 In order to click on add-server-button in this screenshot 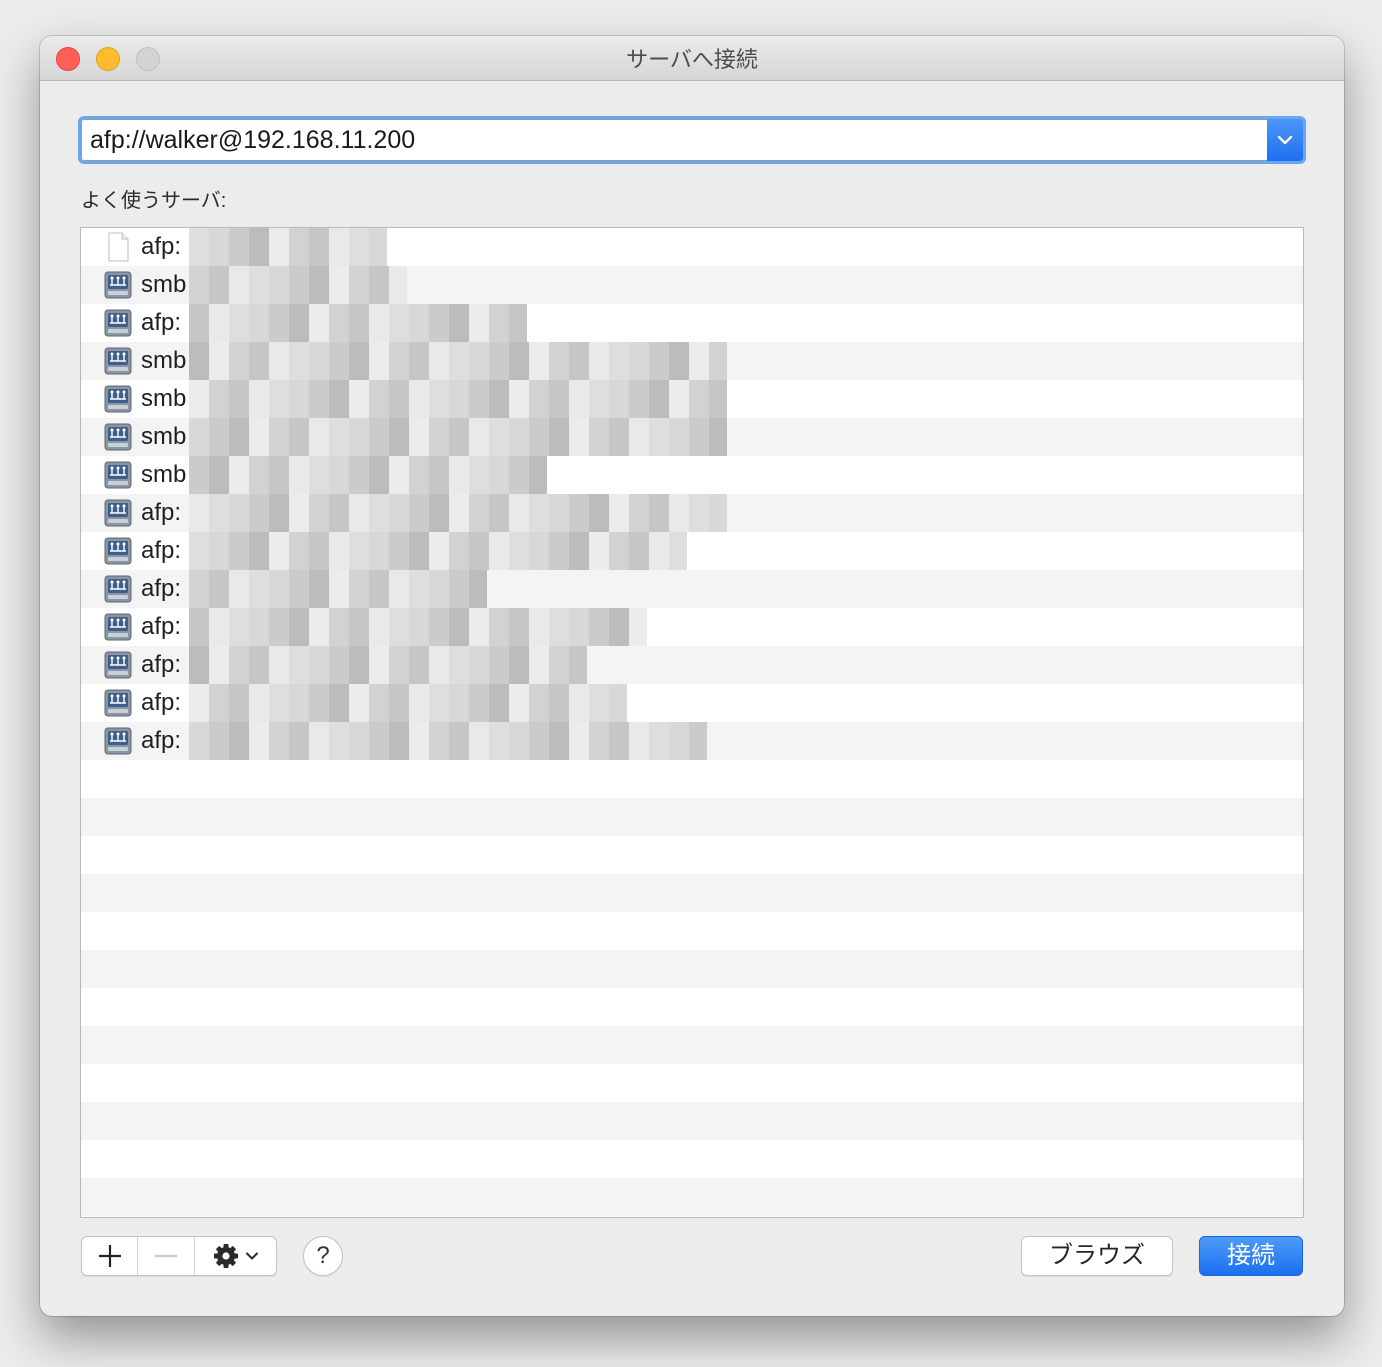, I will do `click(110, 1256)`.